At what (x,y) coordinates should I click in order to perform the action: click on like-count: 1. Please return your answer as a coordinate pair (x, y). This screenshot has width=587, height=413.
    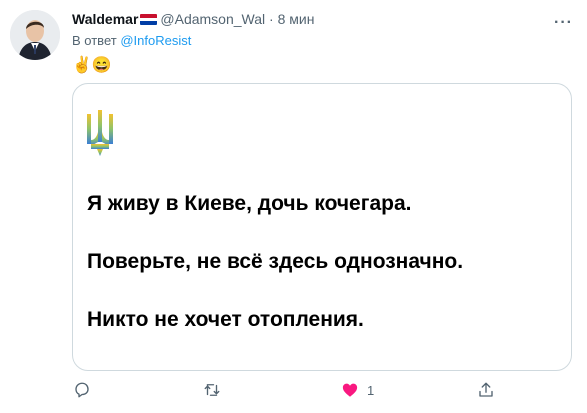
    Looking at the image, I should click on (371, 390).